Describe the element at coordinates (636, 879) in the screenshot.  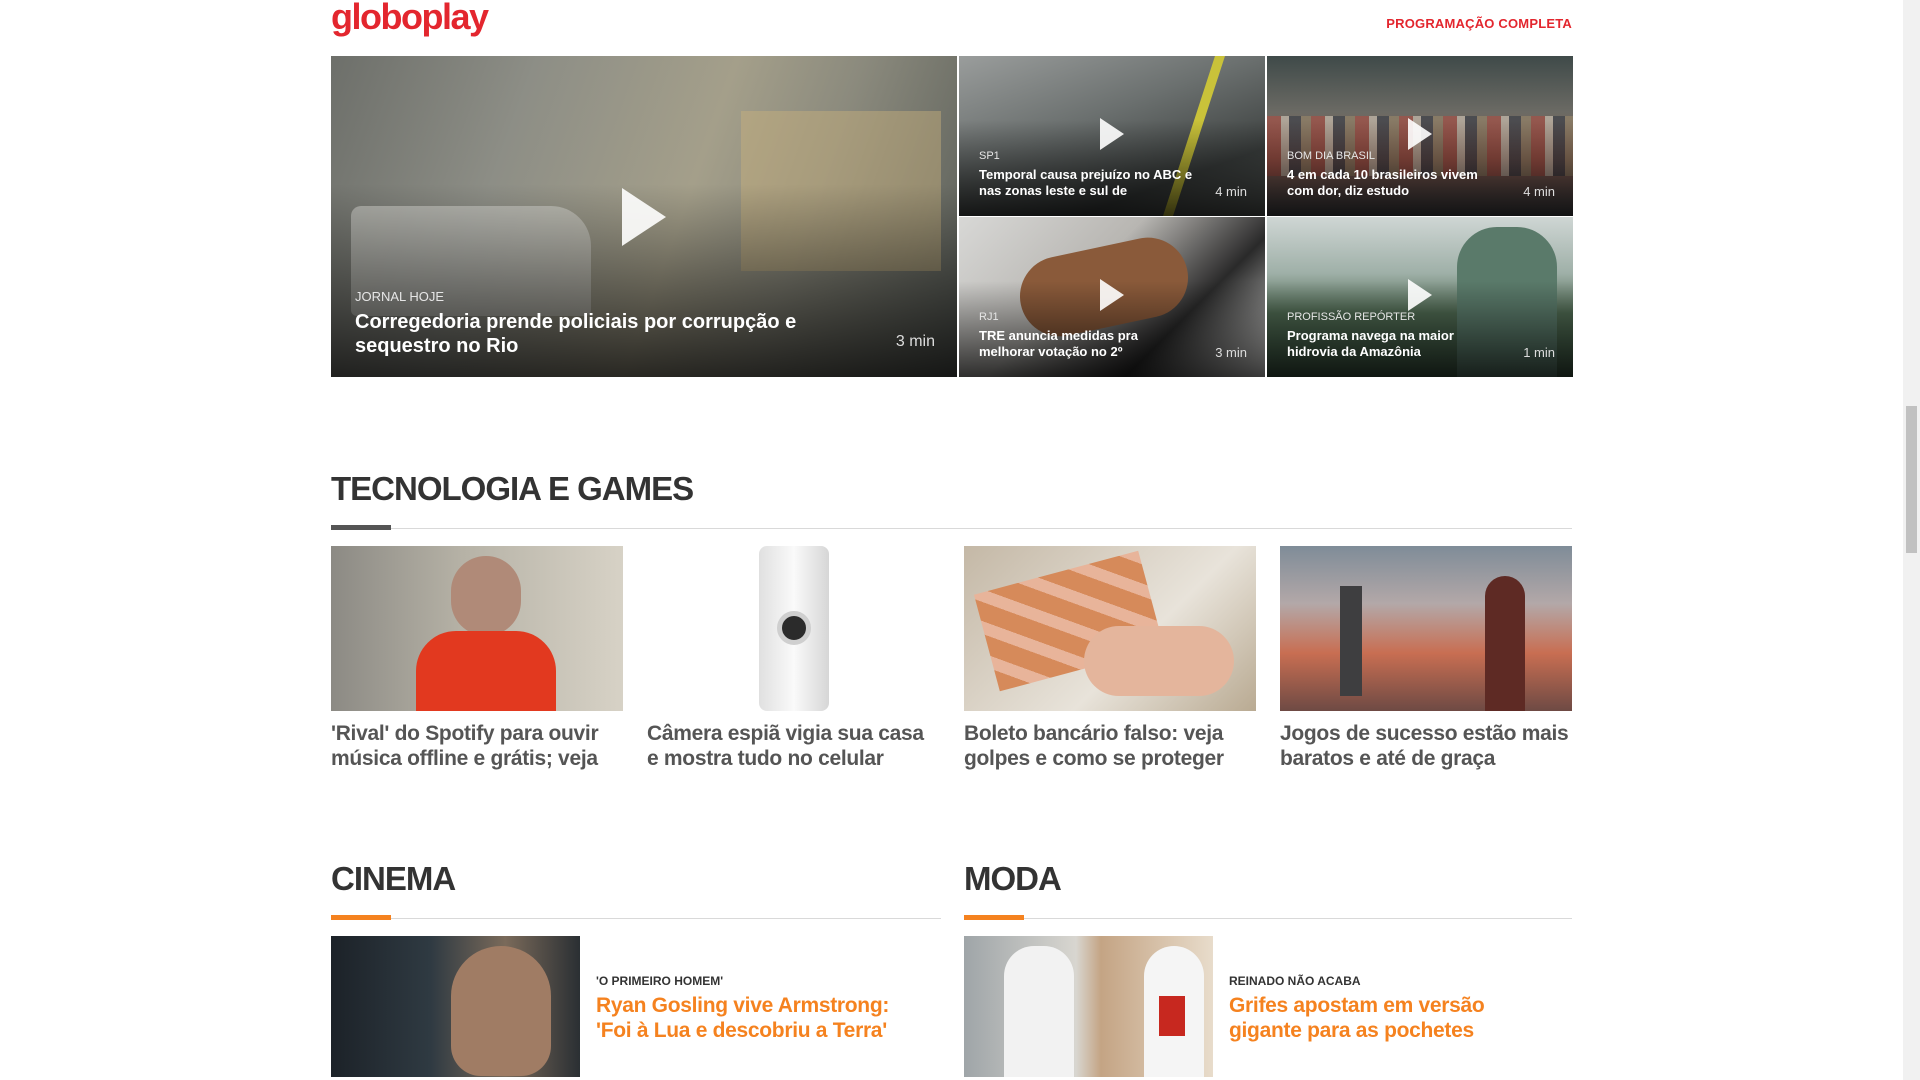
I see `section-title: CINEMA` at that location.